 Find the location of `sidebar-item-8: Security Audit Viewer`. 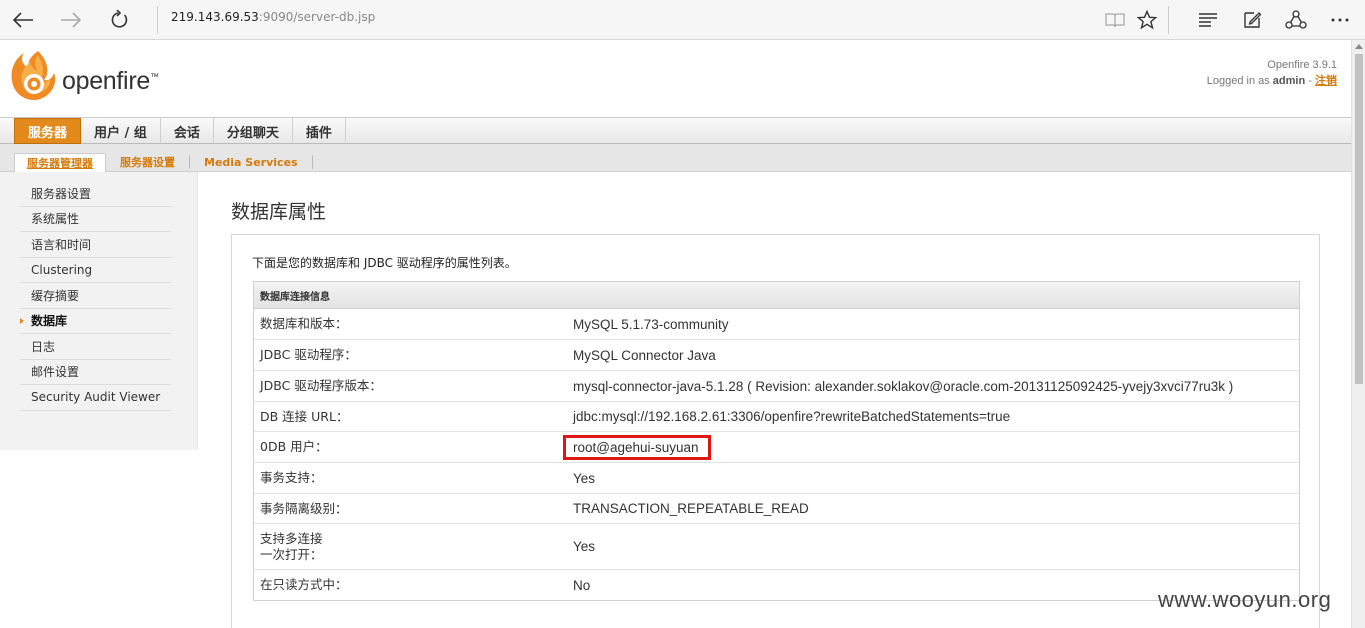

sidebar-item-8: Security Audit Viewer is located at coordinates (95, 398).